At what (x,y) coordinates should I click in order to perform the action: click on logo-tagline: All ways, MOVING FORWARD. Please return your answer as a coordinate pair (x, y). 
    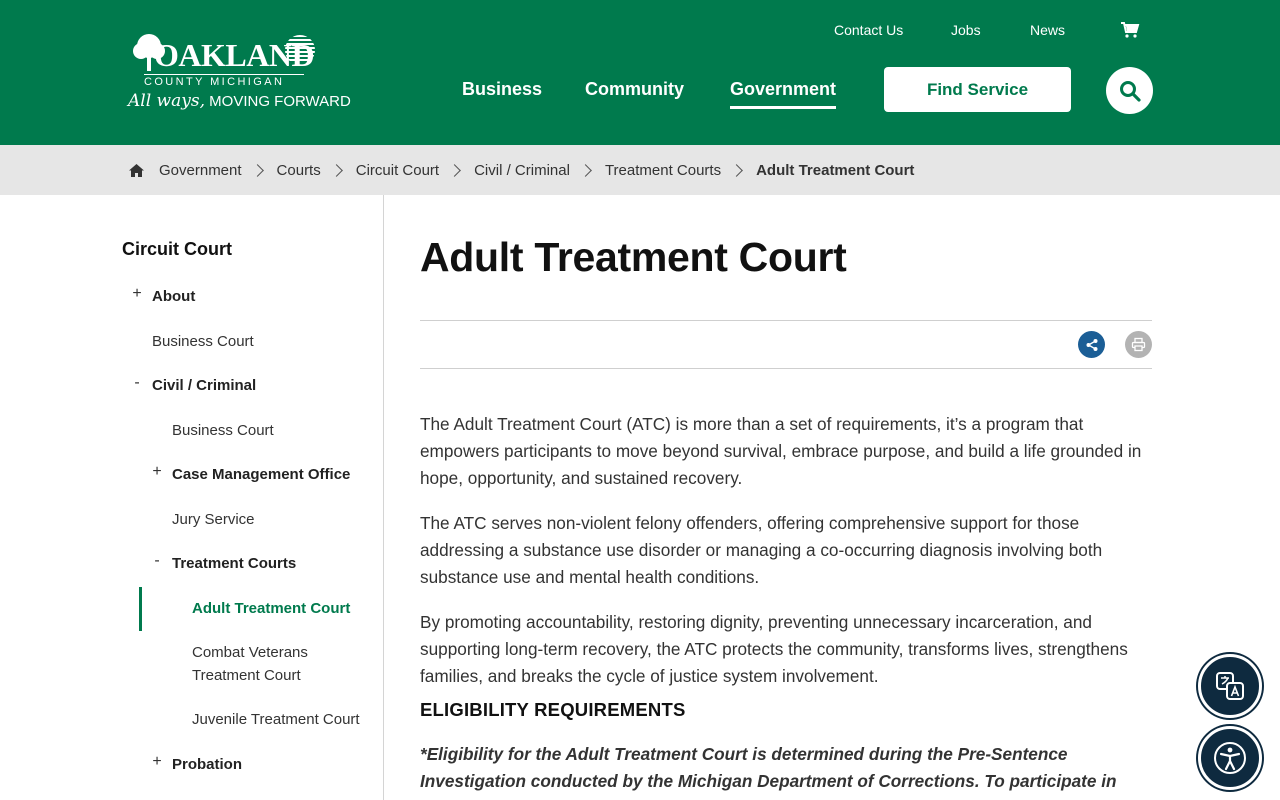
    Looking at the image, I should click on (239, 101).